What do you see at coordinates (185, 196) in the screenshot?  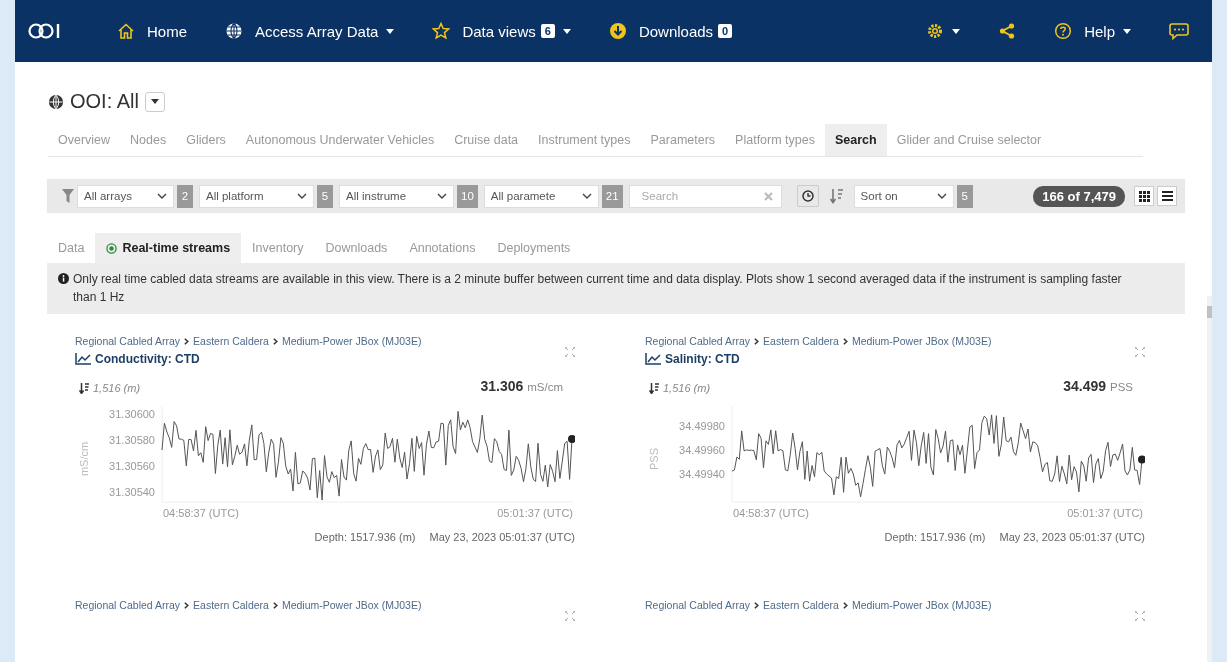 I see `count-badge: 2` at bounding box center [185, 196].